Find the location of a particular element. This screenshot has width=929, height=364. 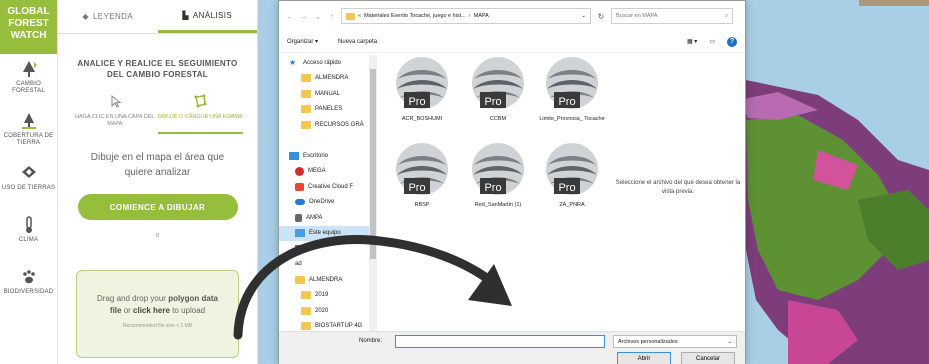

tree-item: Escritorio is located at coordinates (328, 156).